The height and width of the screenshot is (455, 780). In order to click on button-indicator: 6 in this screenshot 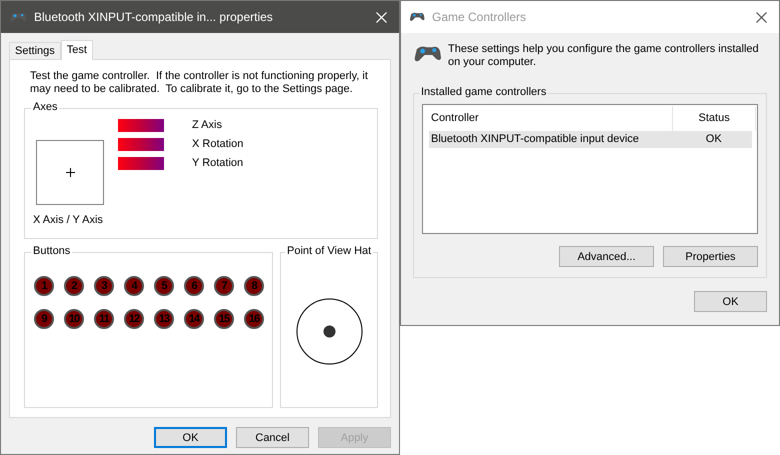, I will do `click(194, 286)`.